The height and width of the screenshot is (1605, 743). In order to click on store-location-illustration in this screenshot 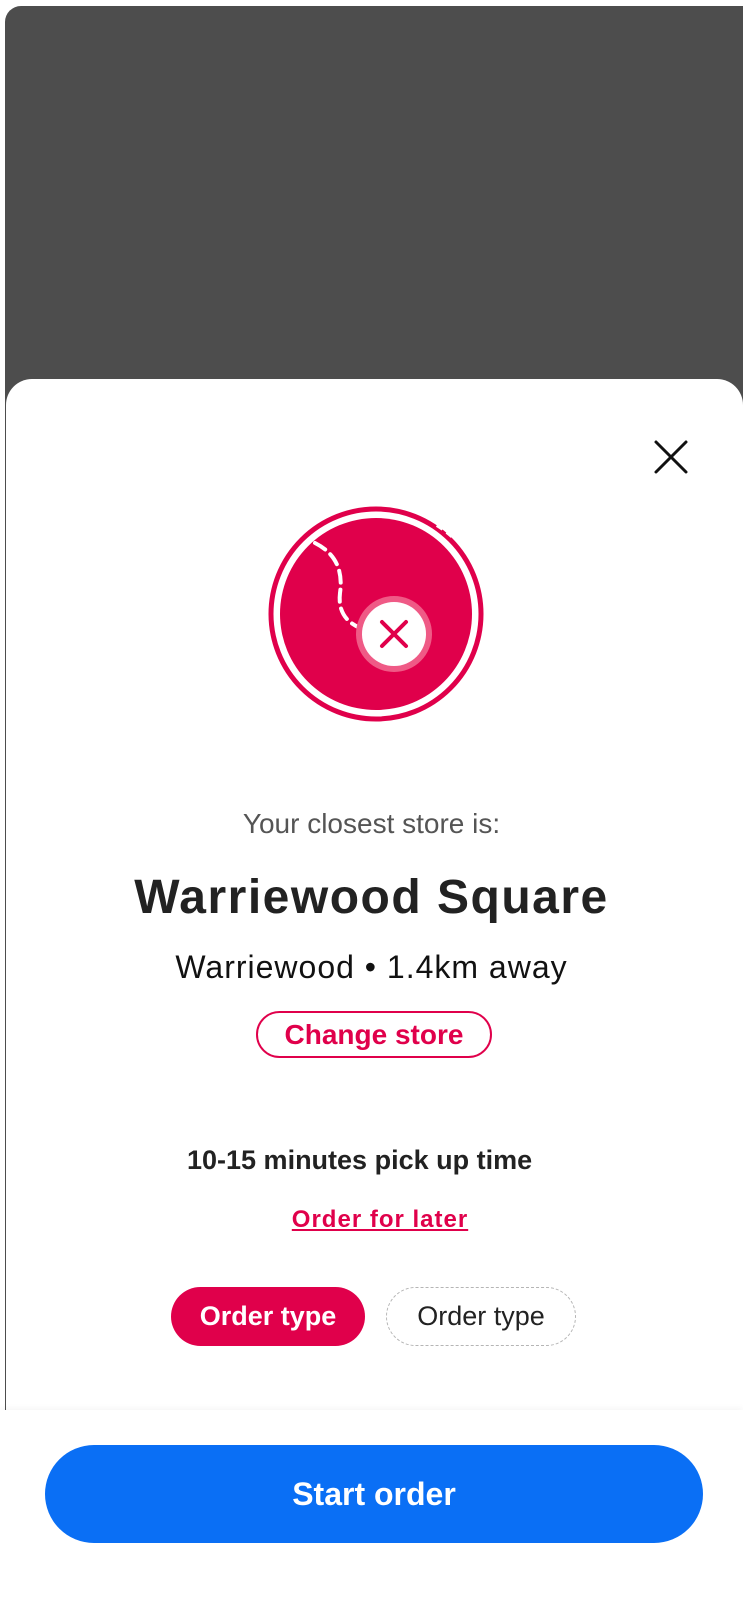, I will do `click(376, 614)`.